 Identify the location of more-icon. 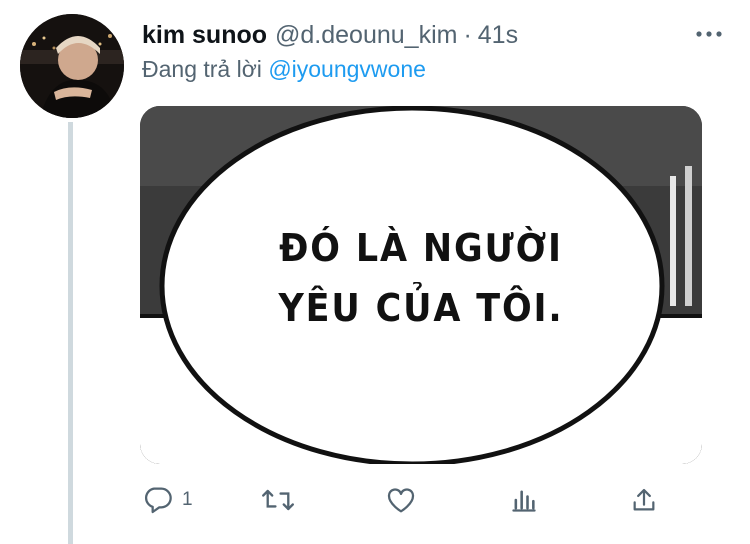
(709, 34).